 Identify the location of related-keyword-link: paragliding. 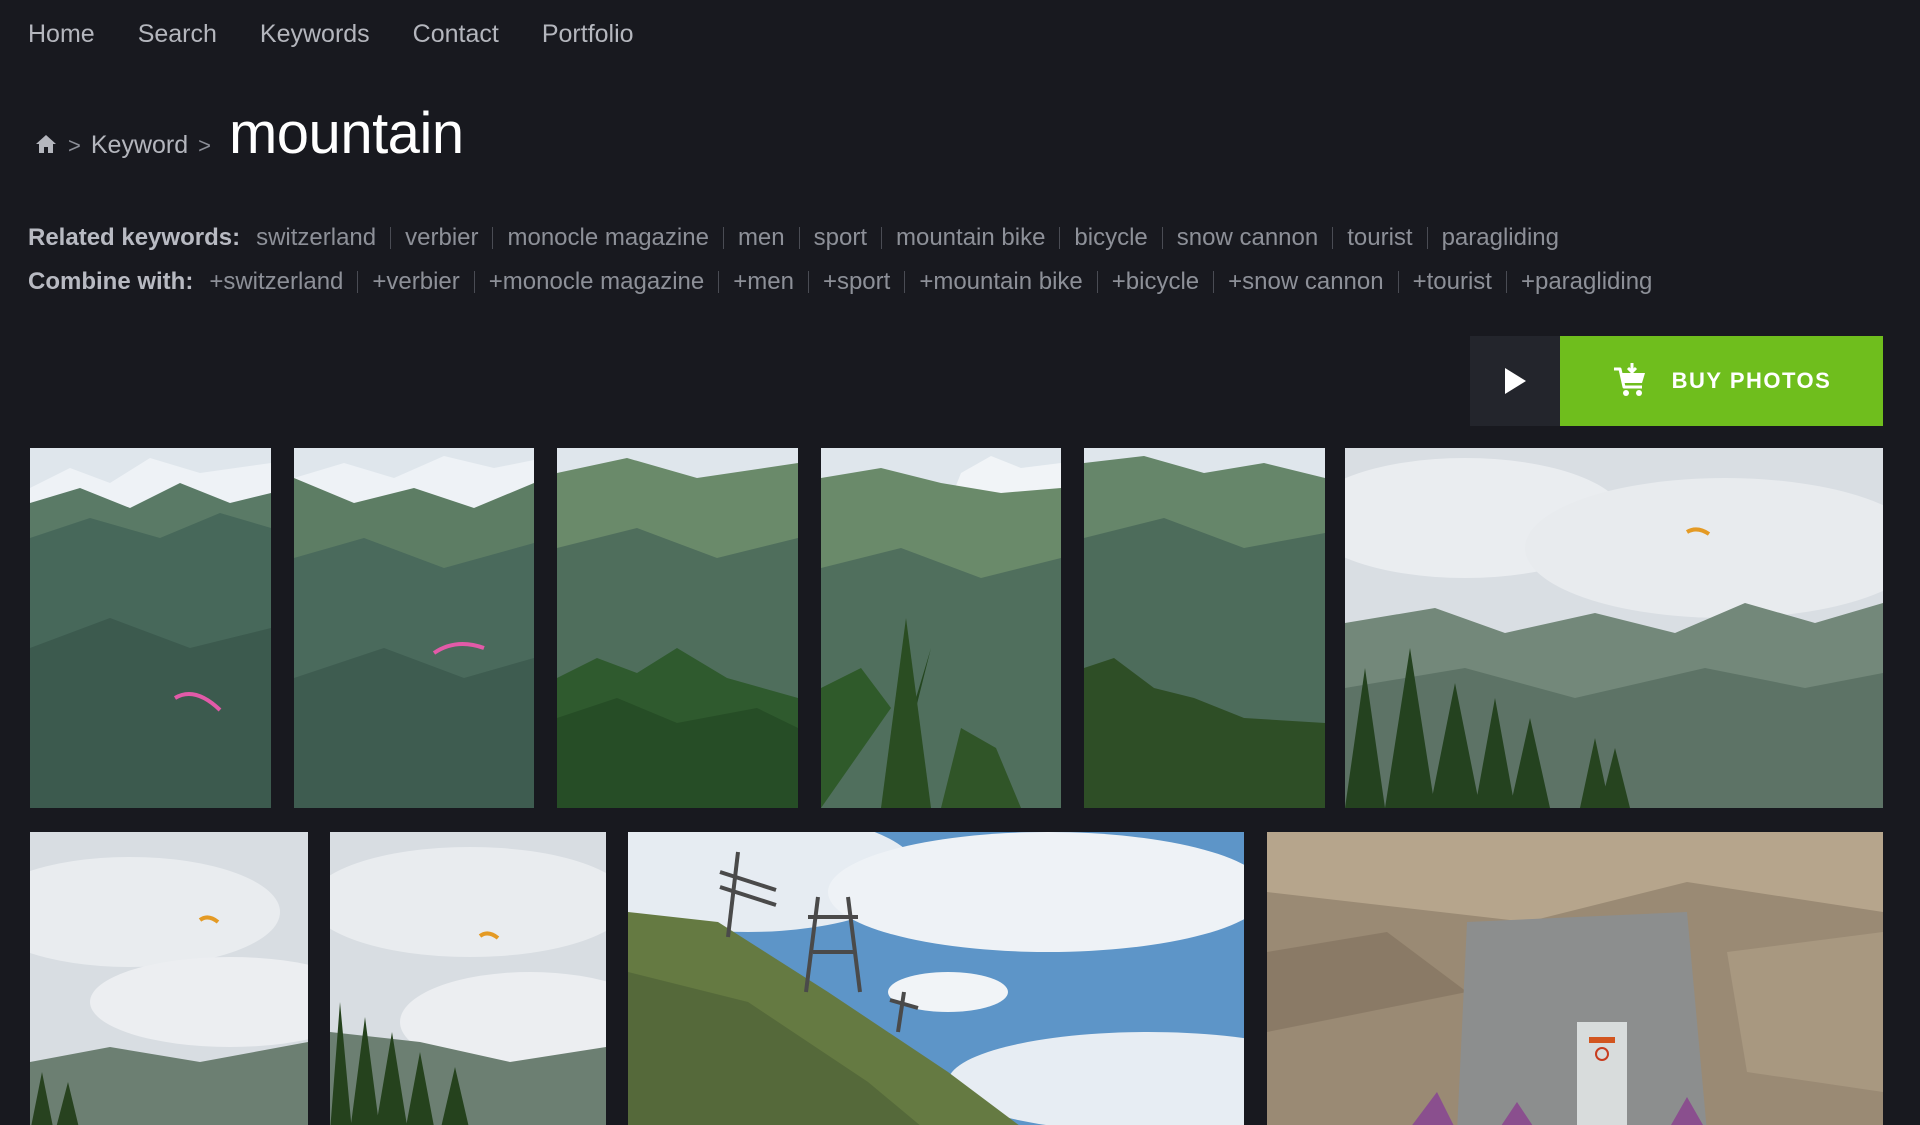
(1500, 238).